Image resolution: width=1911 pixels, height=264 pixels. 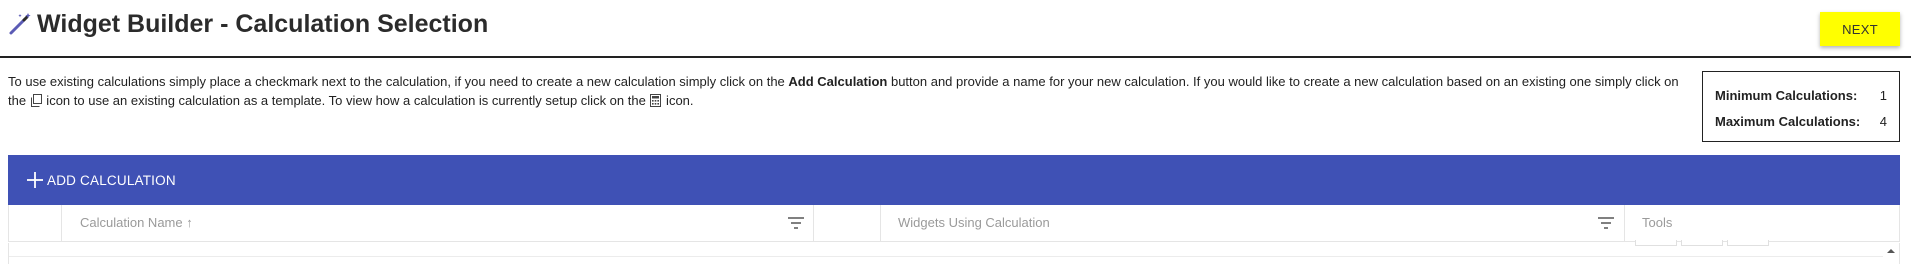 I want to click on minimum-calculations-value: 1, so click(x=1883, y=95).